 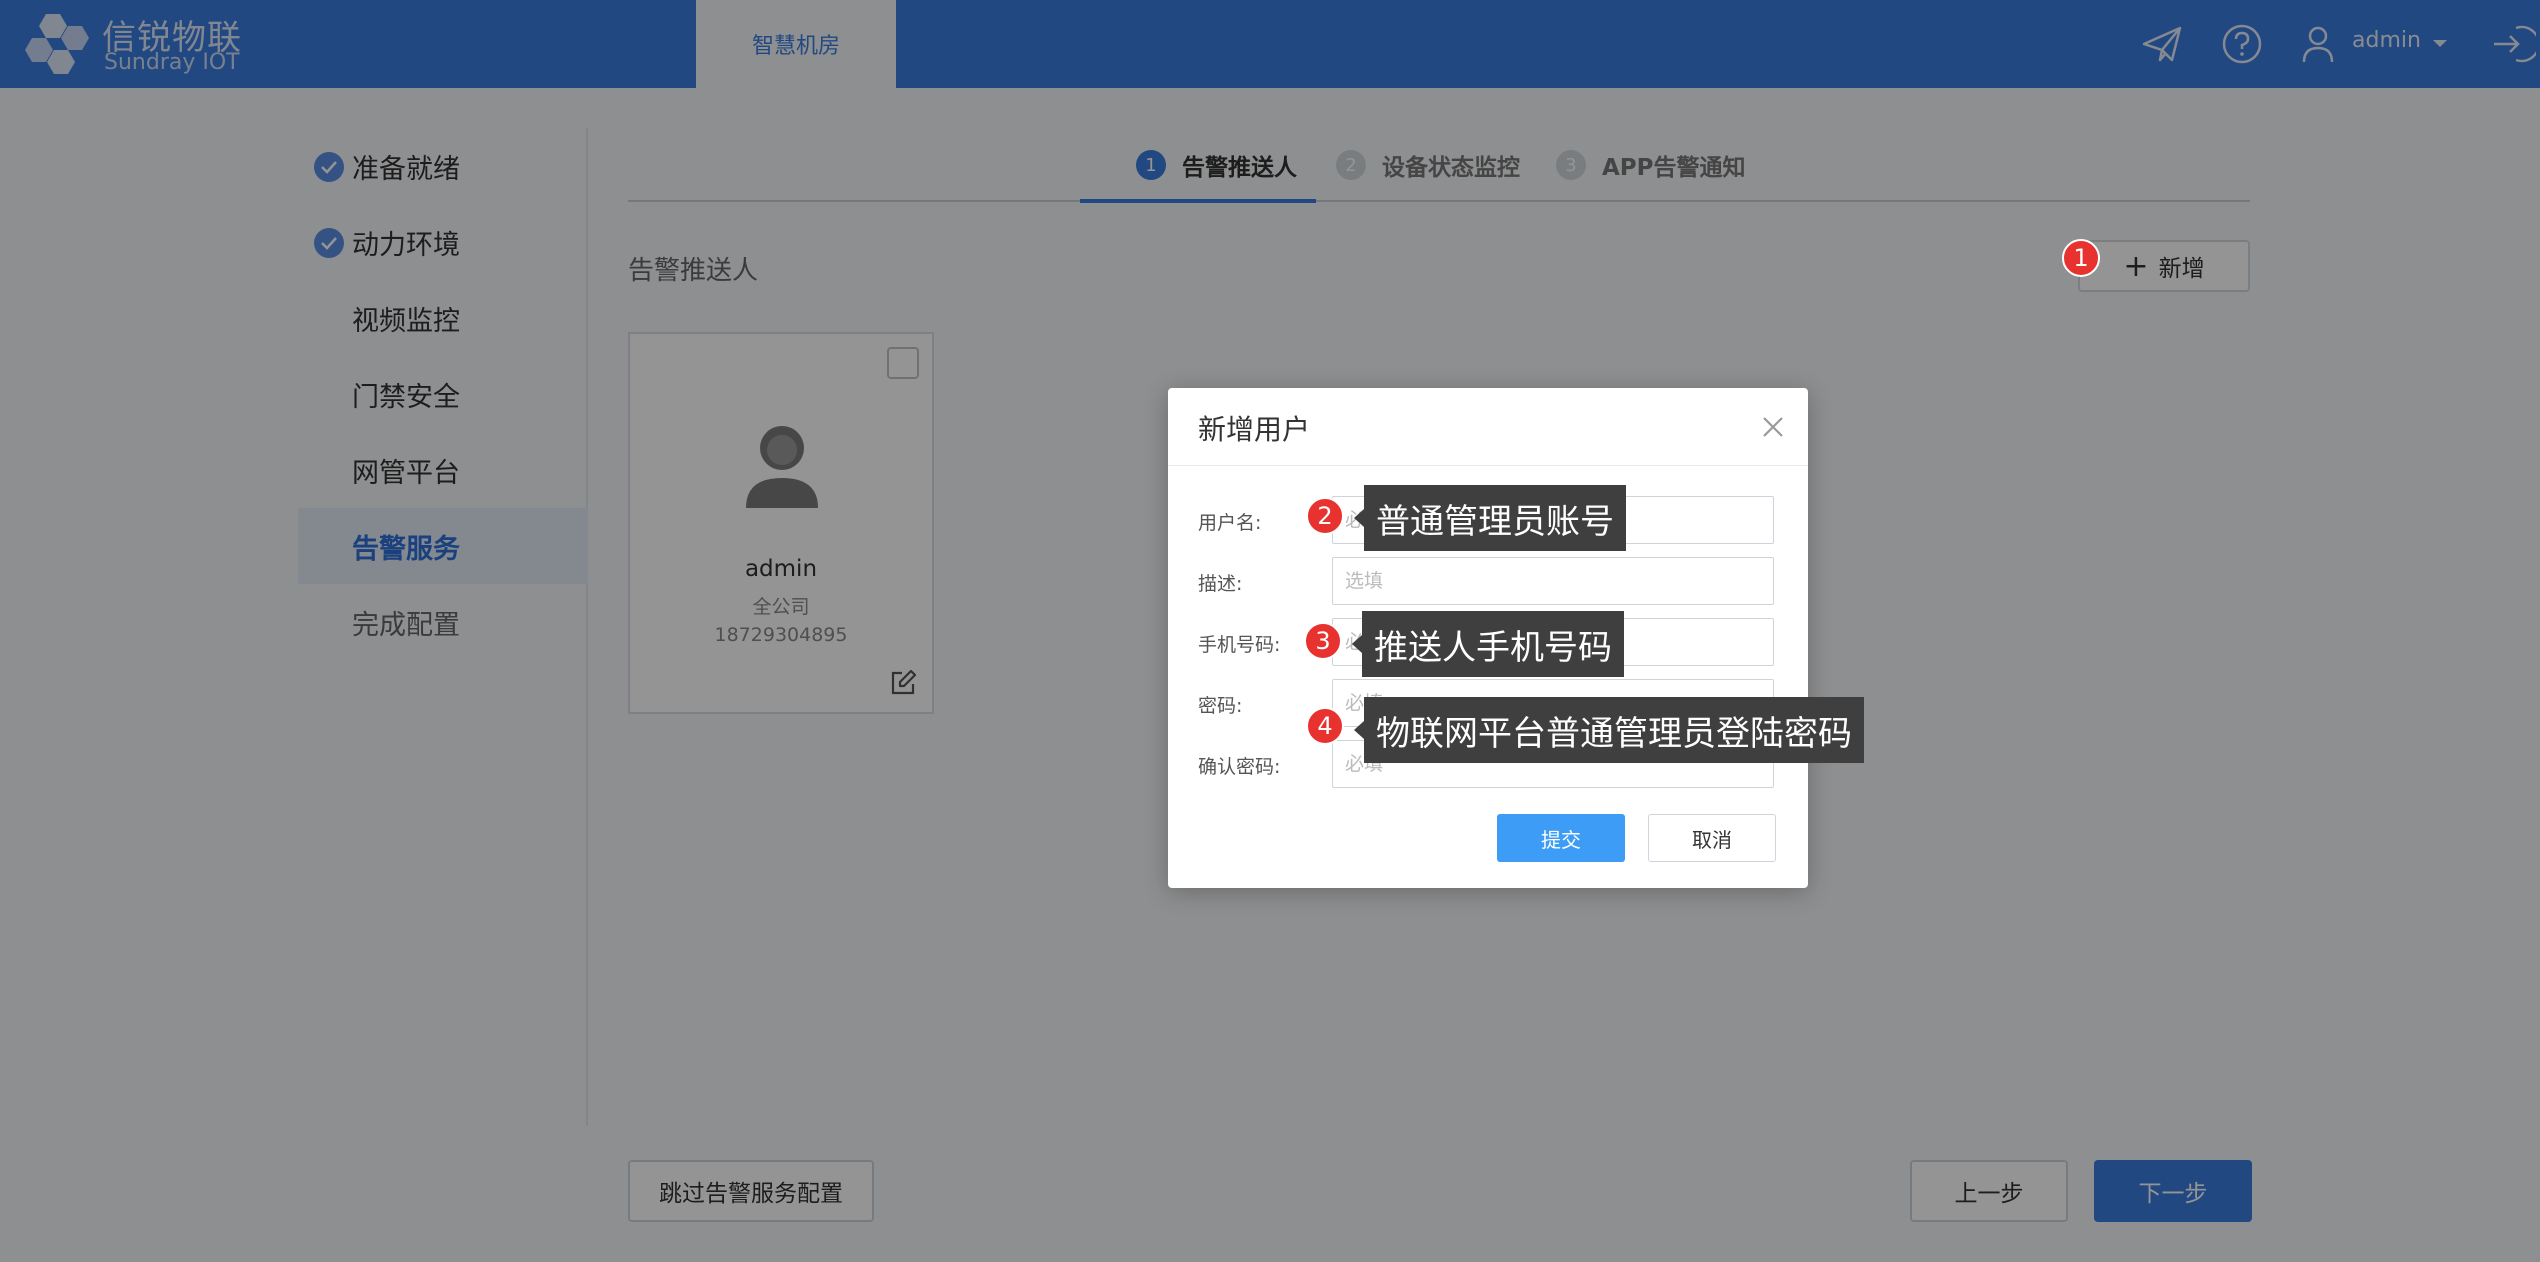 What do you see at coordinates (1239, 767) in the screenshot?
I see `confirm-password-label: 确认密码:` at bounding box center [1239, 767].